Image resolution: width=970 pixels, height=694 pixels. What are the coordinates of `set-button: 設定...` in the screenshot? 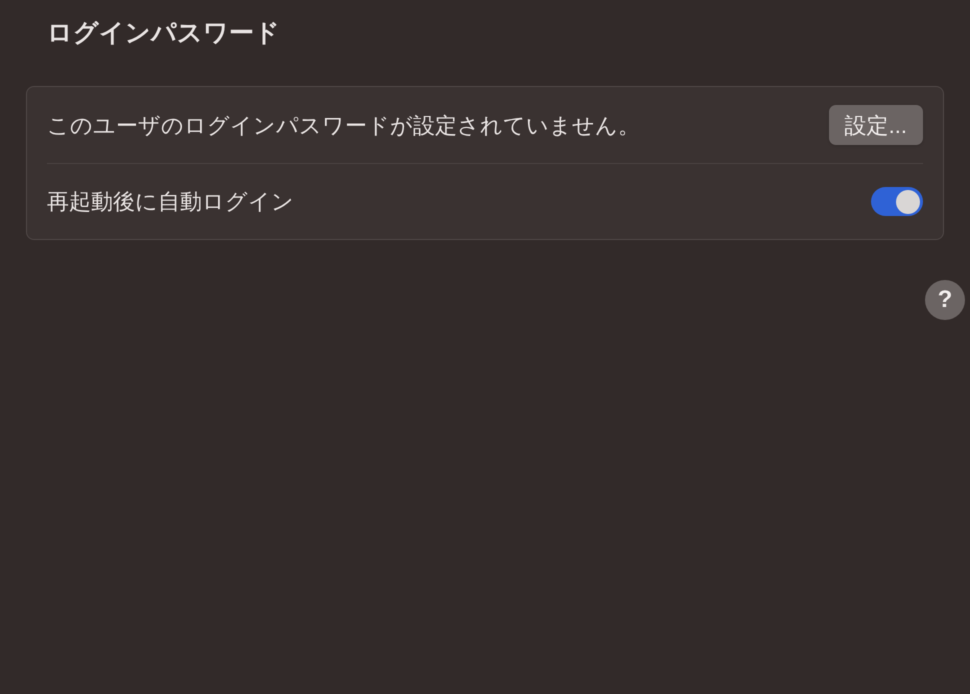 It's located at (875, 125).